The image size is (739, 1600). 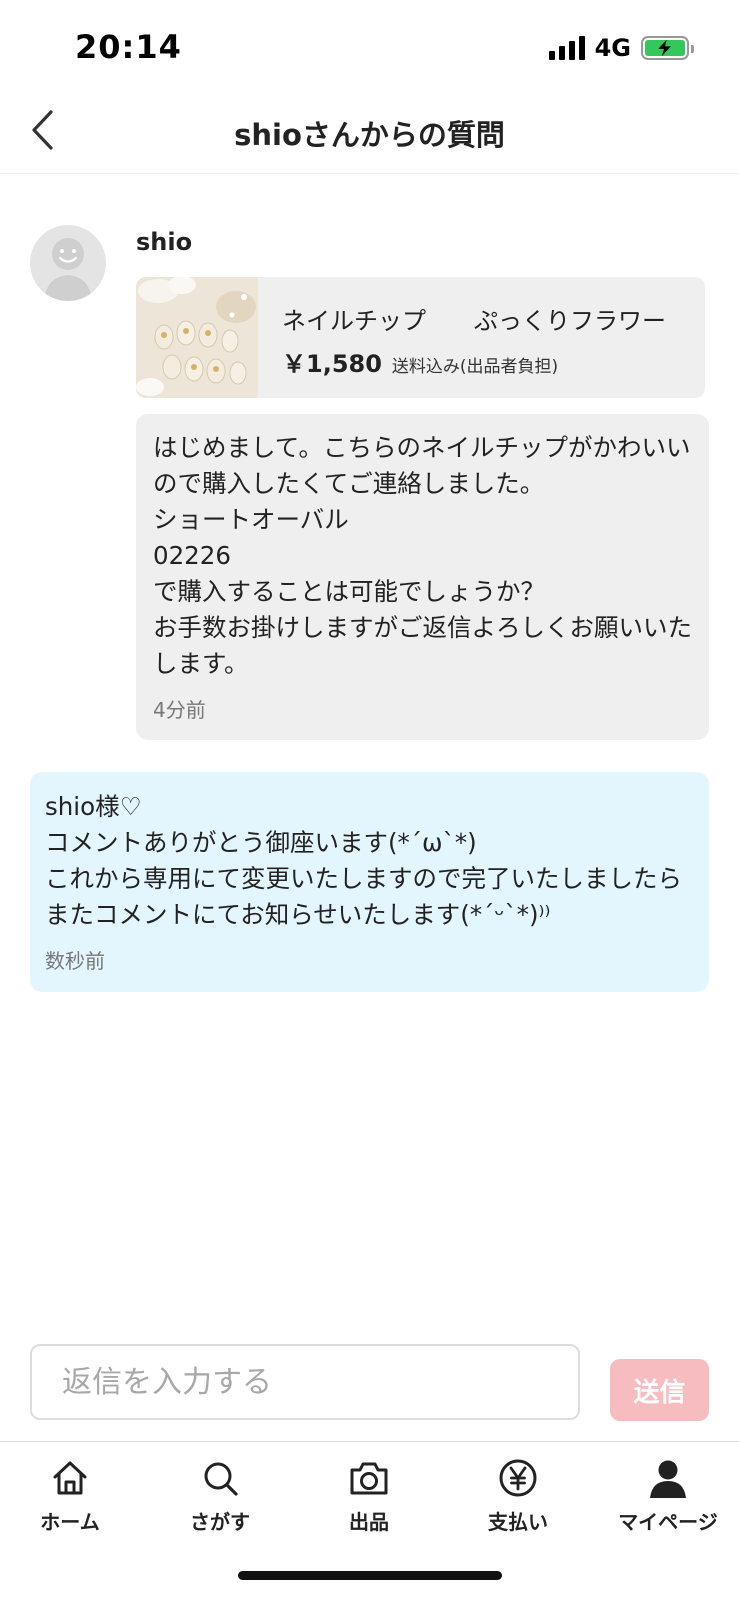 I want to click on reply-input, so click(x=305, y=1382).